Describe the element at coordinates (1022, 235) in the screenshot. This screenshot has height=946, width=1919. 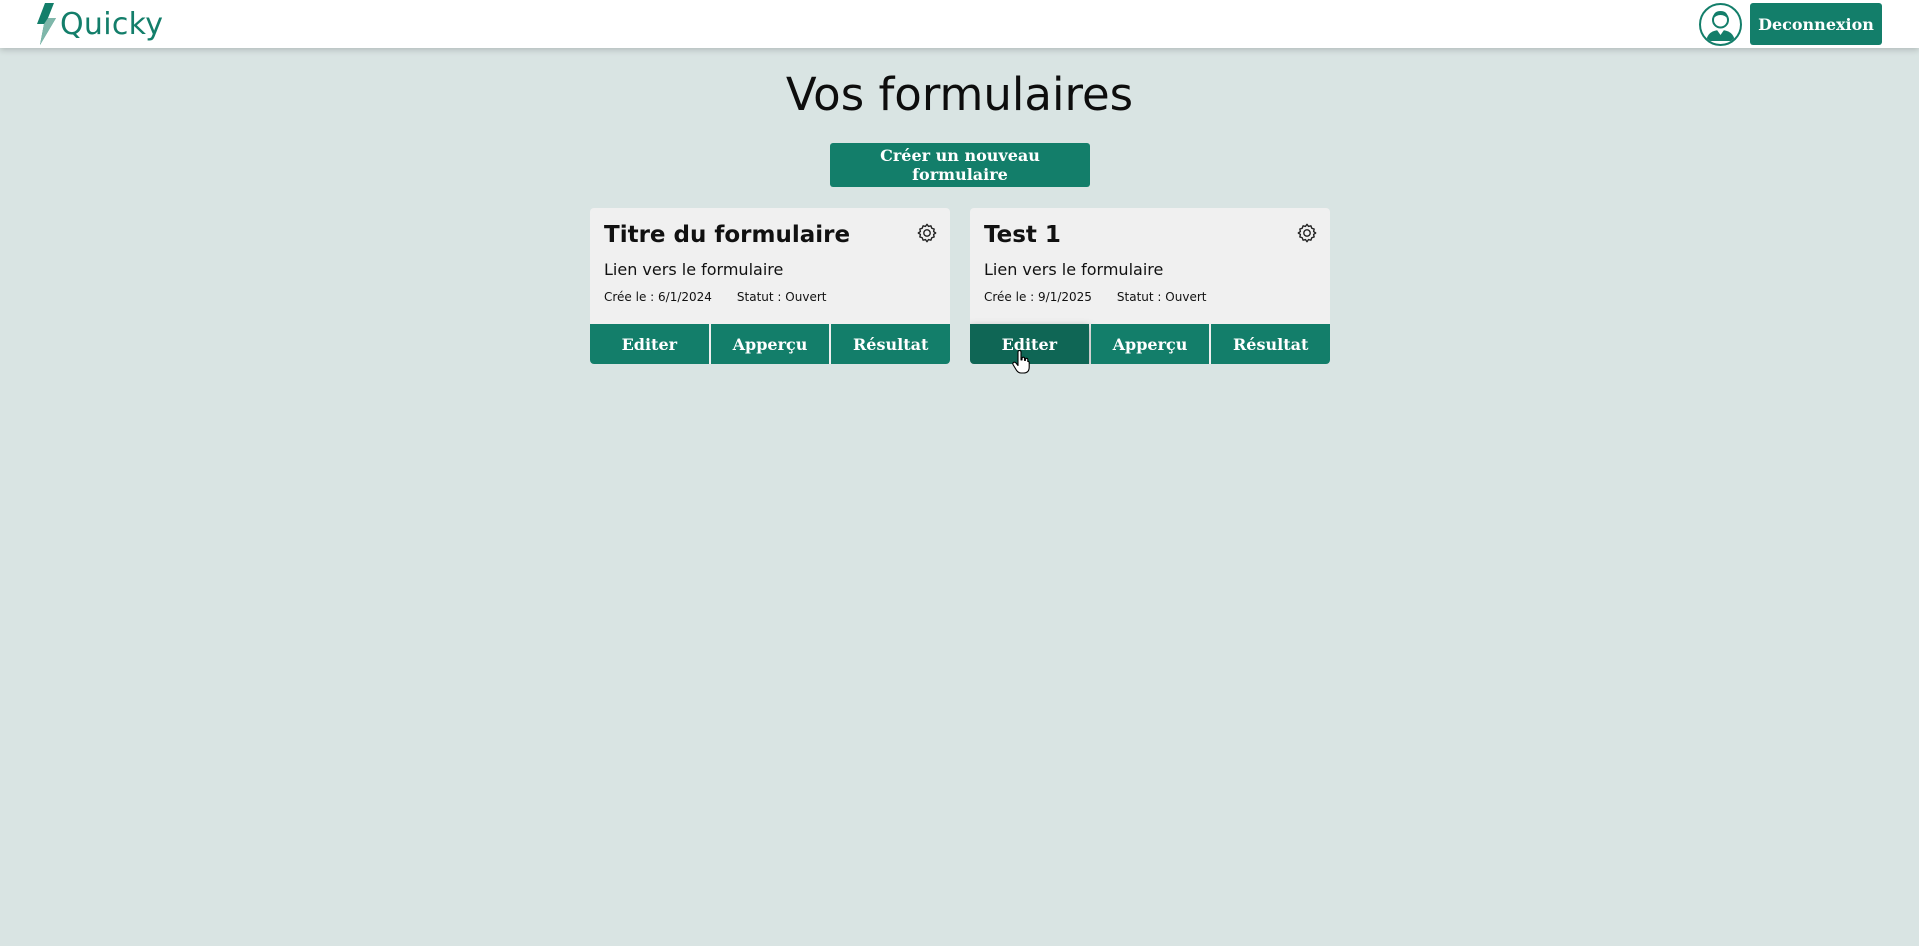
I see `form-title: Test 1` at that location.